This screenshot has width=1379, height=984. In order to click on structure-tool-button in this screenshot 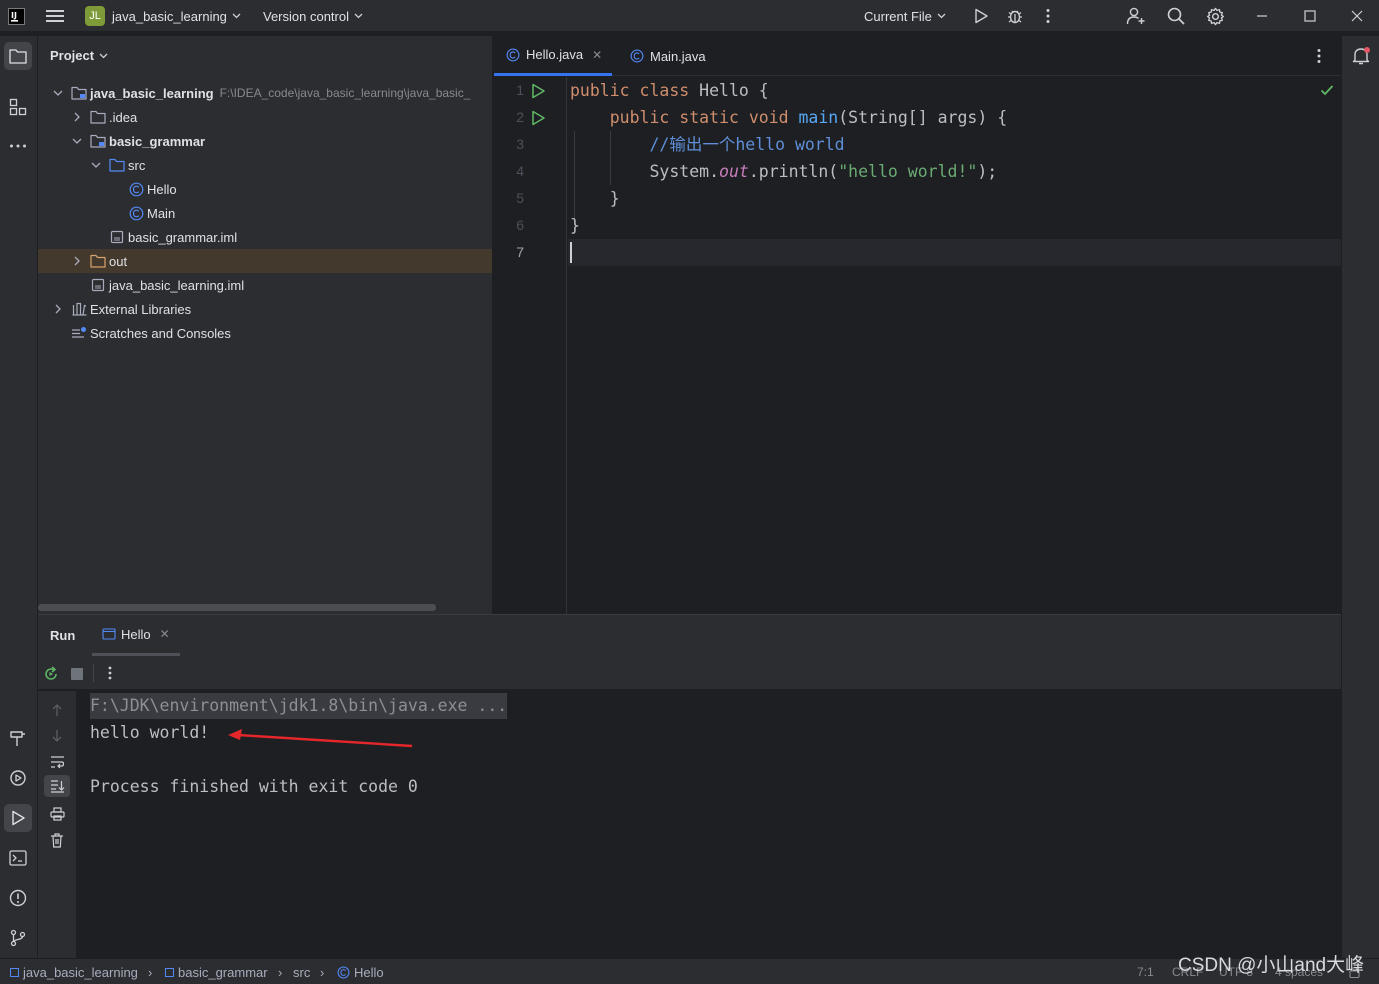, I will do `click(18, 107)`.